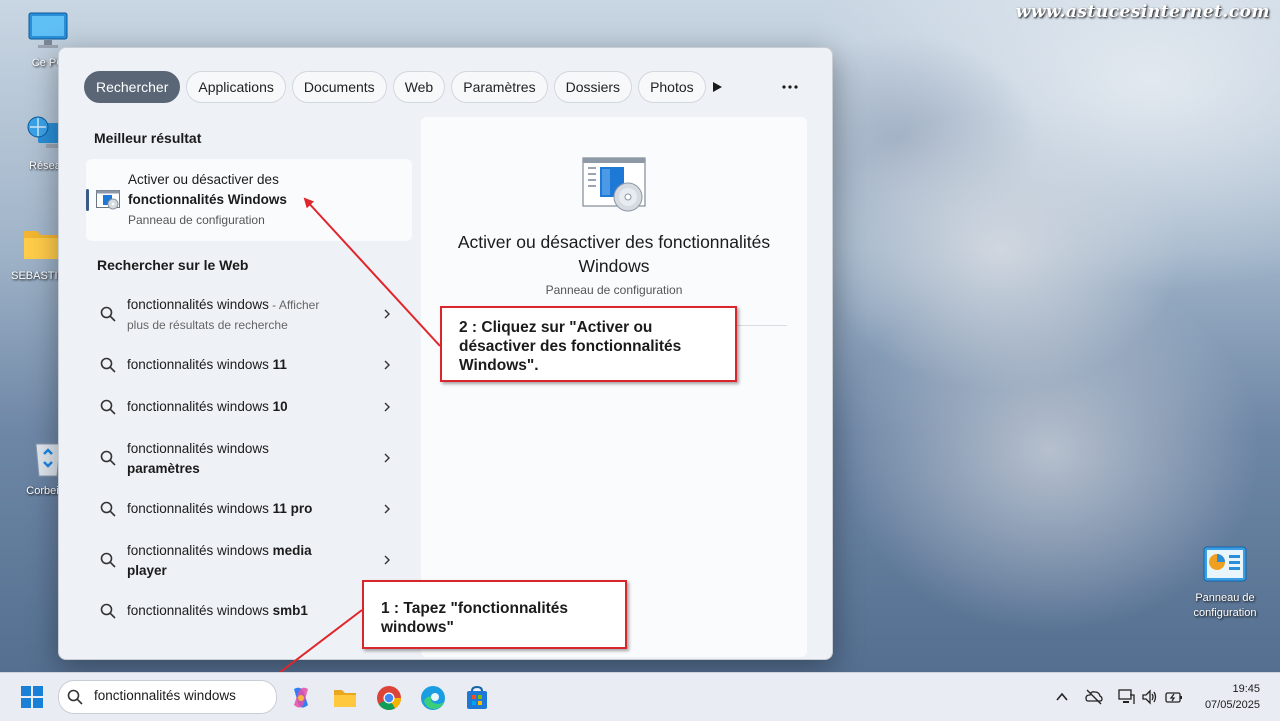 Image resolution: width=1280 pixels, height=721 pixels. I want to click on system-clock: 19:45 07/05/2025, so click(1232, 697).